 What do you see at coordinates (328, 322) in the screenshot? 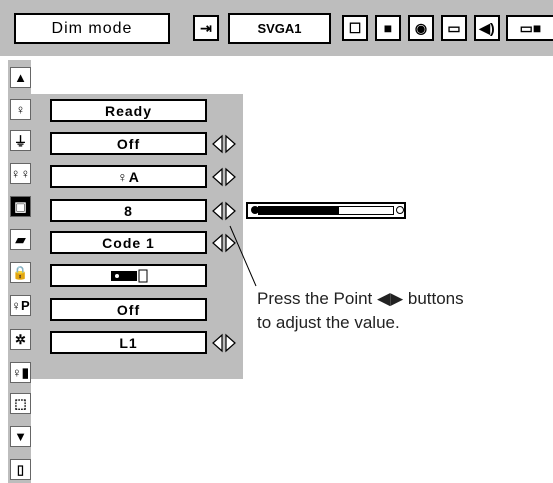
I see `callout-line-2: to adjust the value.` at bounding box center [328, 322].